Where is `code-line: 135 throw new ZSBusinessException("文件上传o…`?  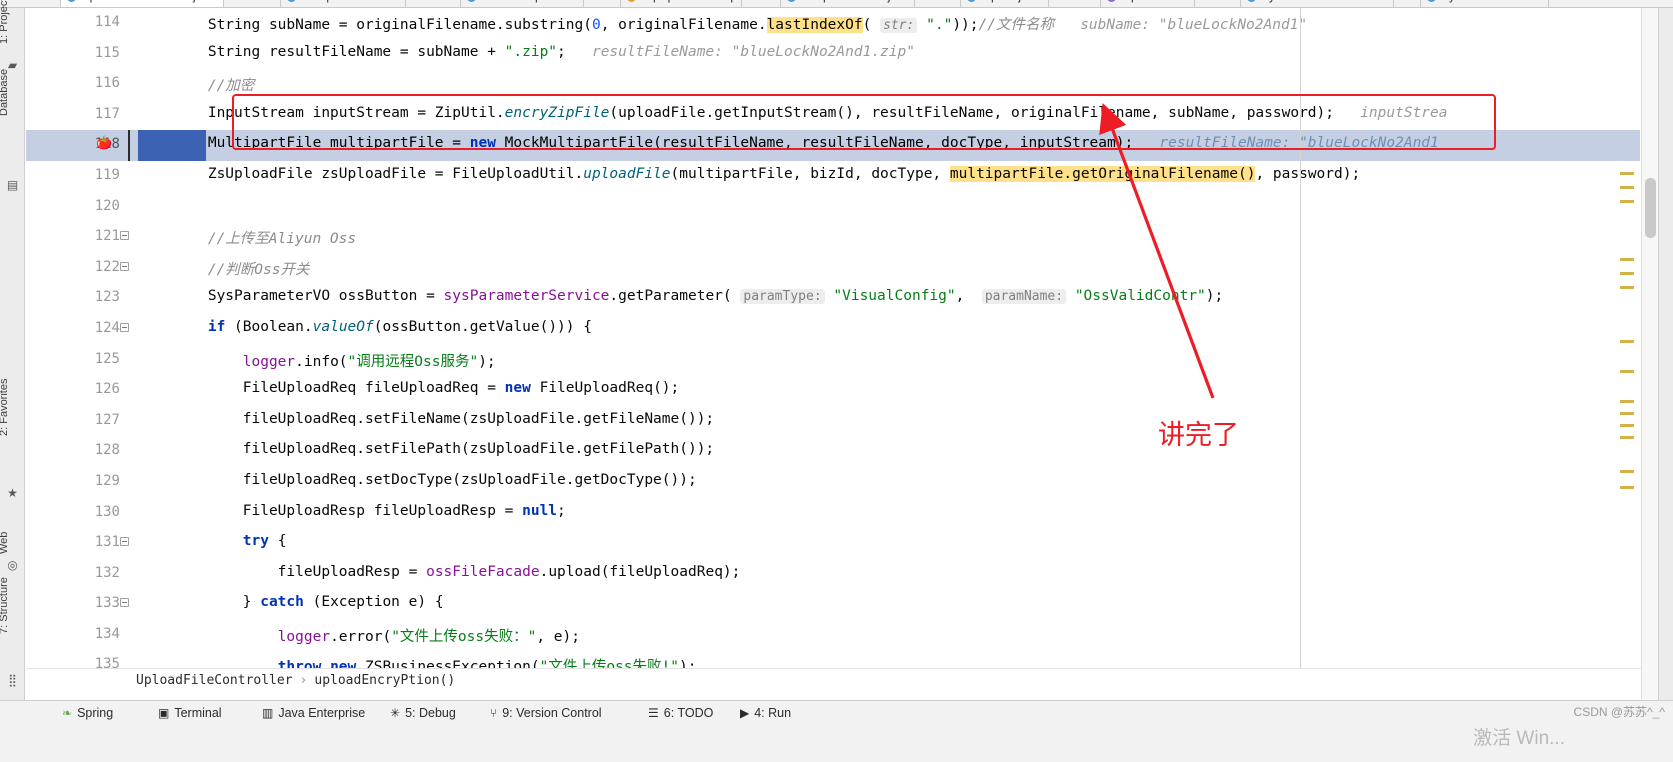 code-line: 135 throw new ZSBusinessException("文件上传o… is located at coordinates (833, 659).